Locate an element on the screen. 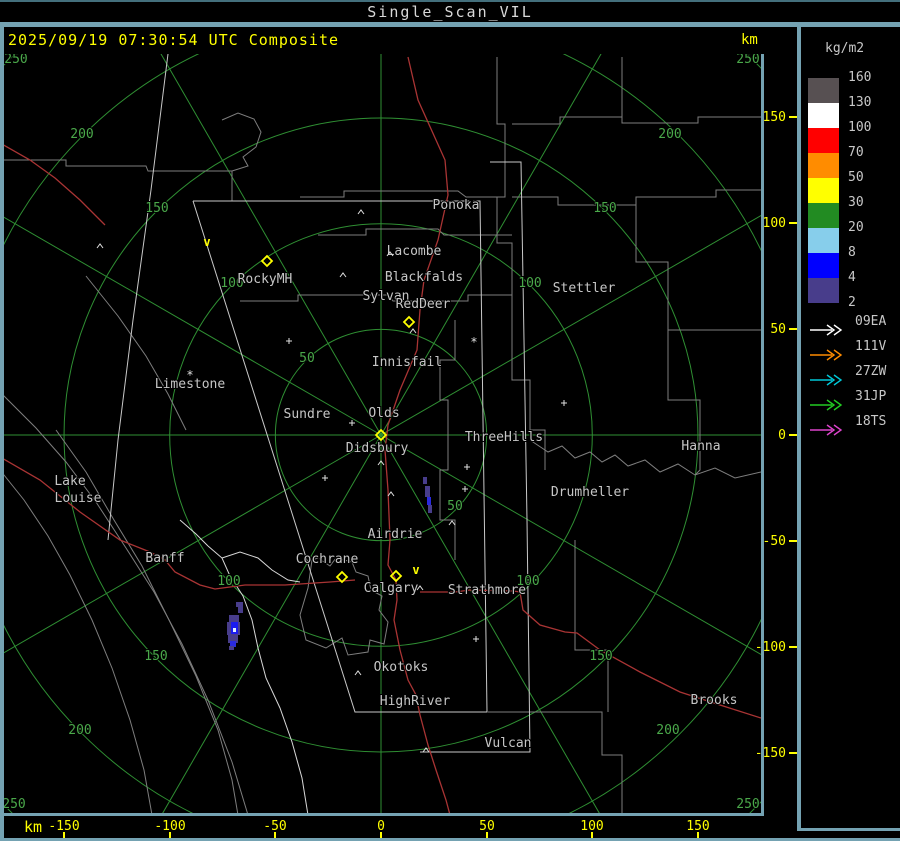 This screenshot has width=900, height=841. legend-tick-label: 2 is located at coordinates (852, 302).